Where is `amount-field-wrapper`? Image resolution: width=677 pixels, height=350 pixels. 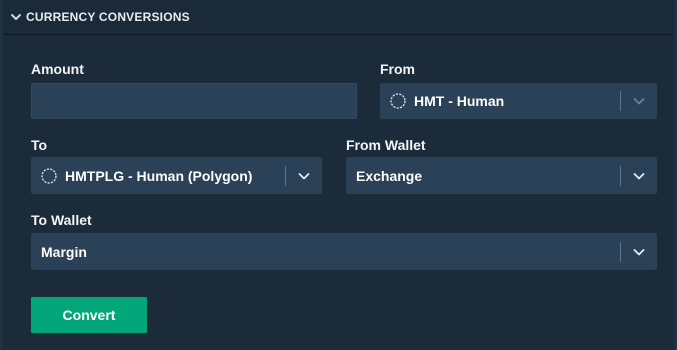 amount-field-wrapper is located at coordinates (194, 101).